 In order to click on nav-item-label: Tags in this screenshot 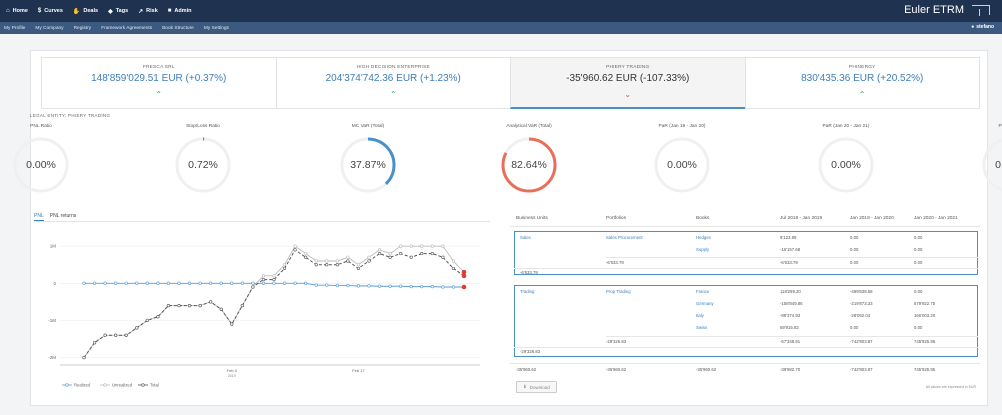, I will do `click(122, 11)`.